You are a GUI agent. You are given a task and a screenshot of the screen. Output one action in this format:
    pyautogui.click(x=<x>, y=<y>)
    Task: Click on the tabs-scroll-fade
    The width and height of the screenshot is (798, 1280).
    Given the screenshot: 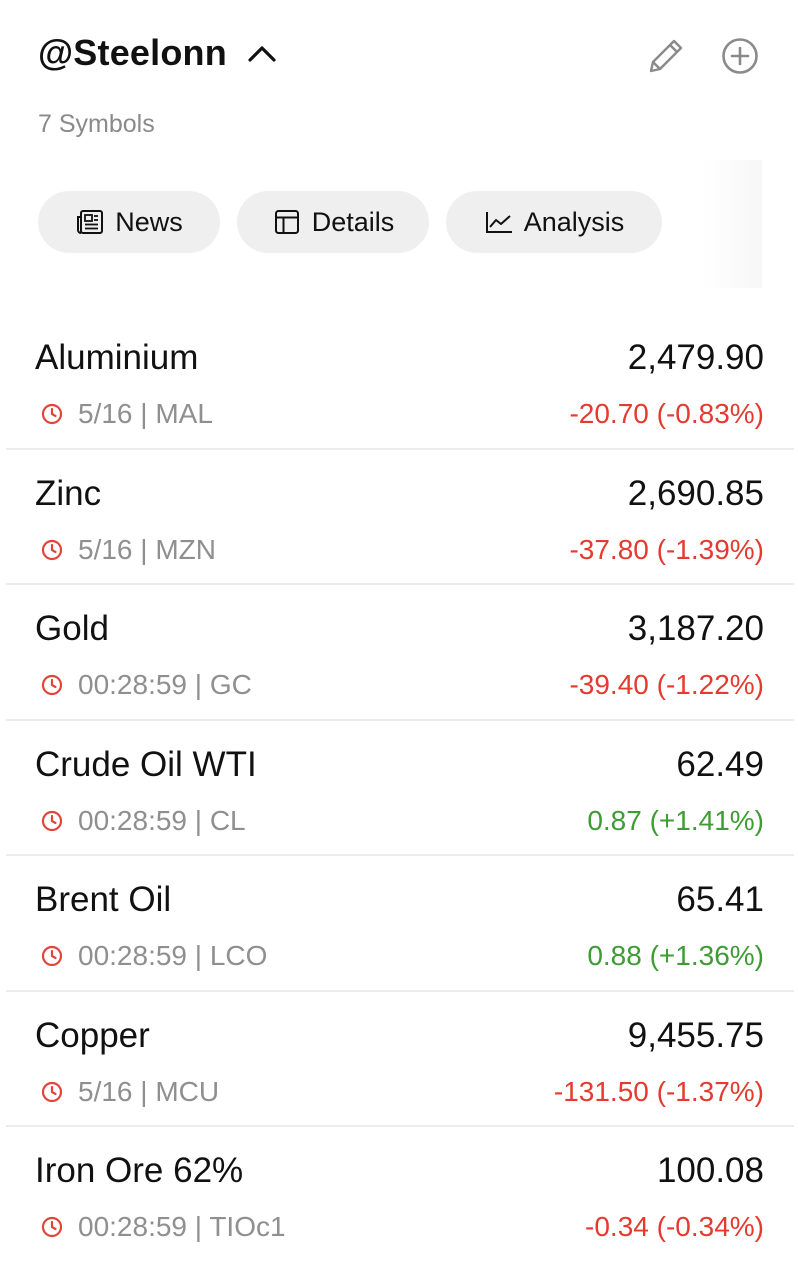 What is the action you would take?
    pyautogui.click(x=731, y=224)
    